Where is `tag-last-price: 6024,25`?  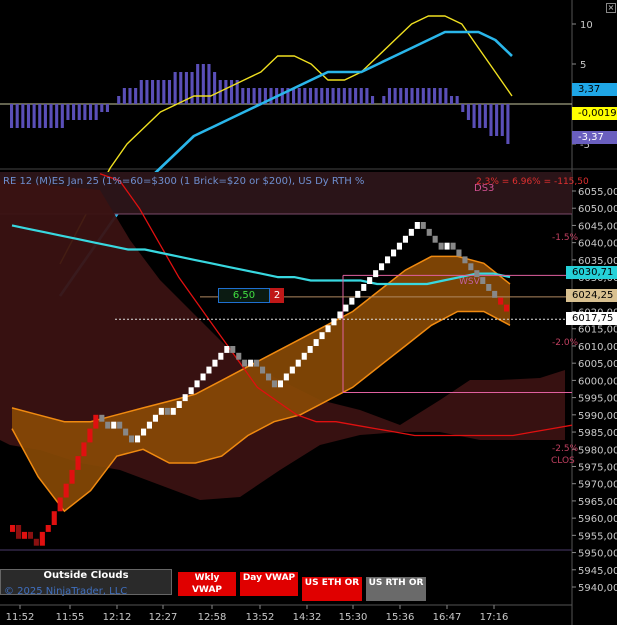
tag-last-price: 6024,25 is located at coordinates (591, 295).